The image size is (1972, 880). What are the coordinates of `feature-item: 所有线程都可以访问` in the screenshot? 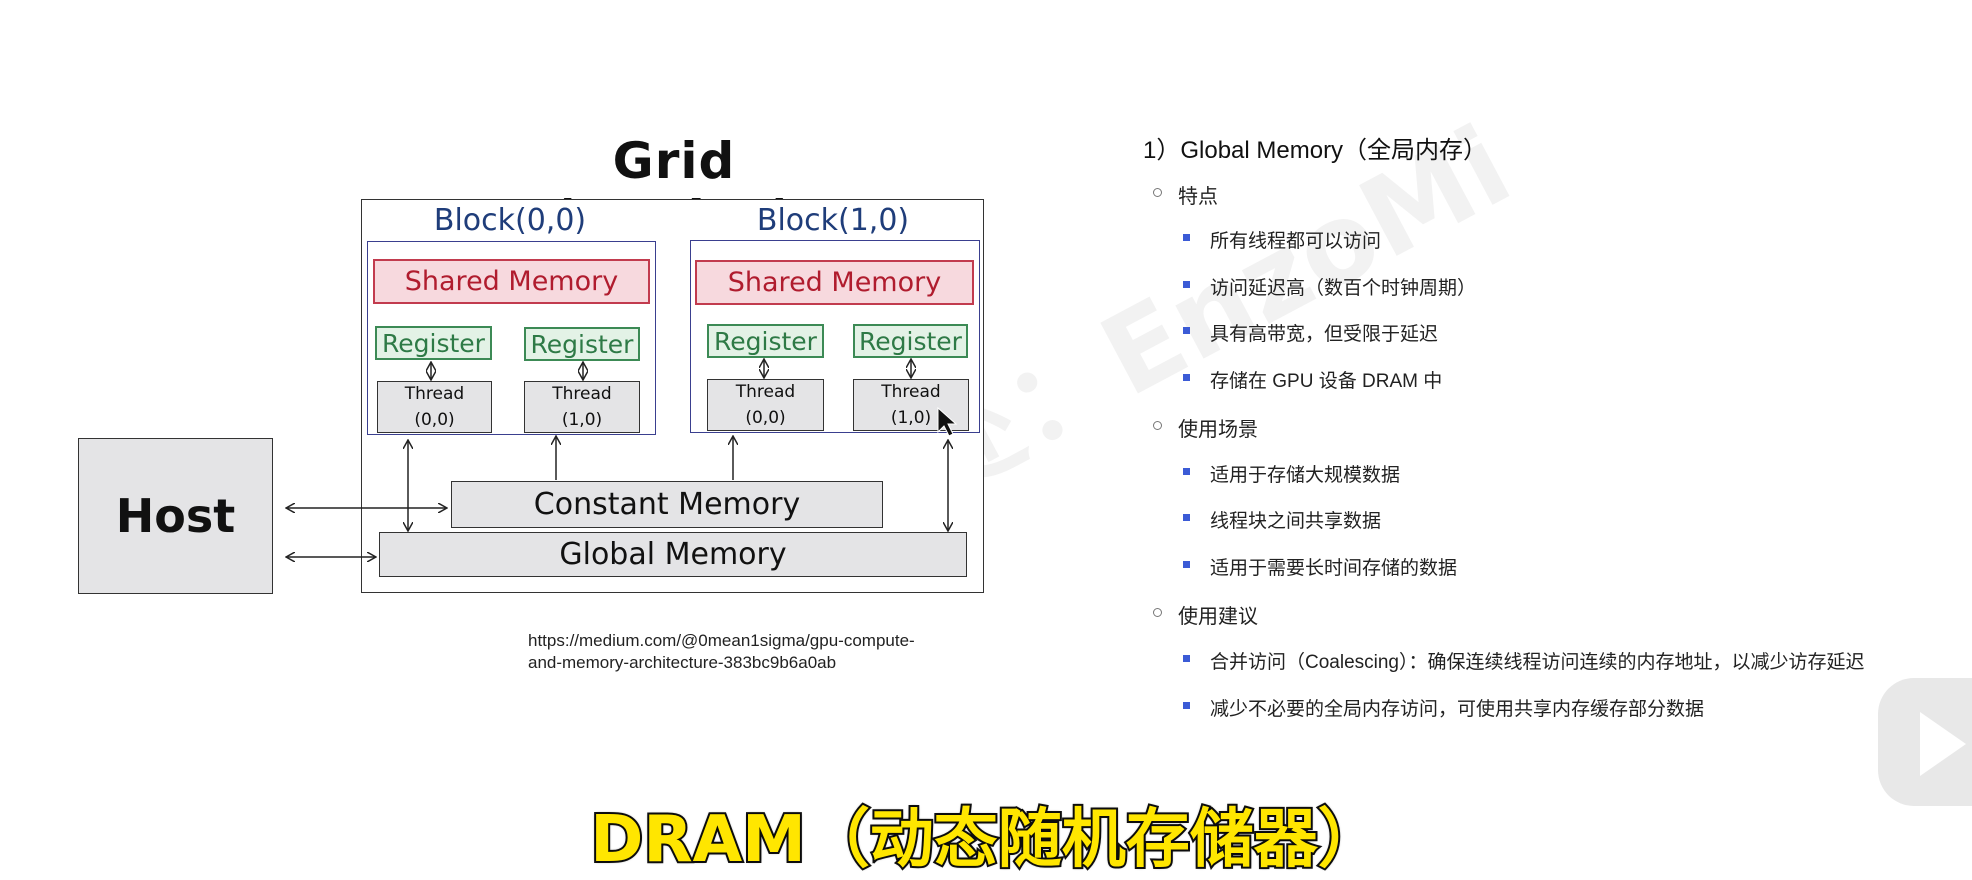 It's located at (1296, 241).